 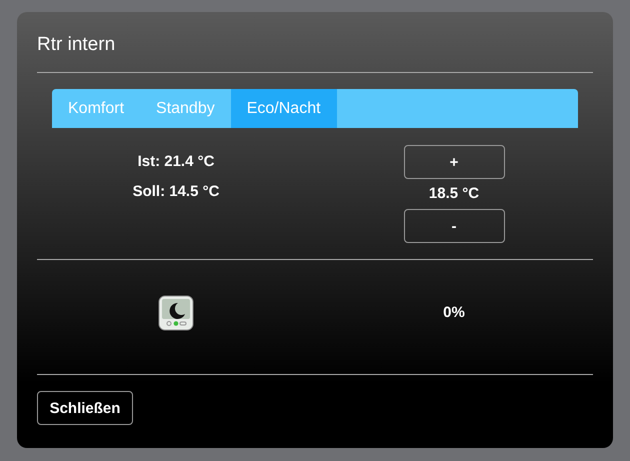 I want to click on night-mode-icon, so click(x=176, y=312).